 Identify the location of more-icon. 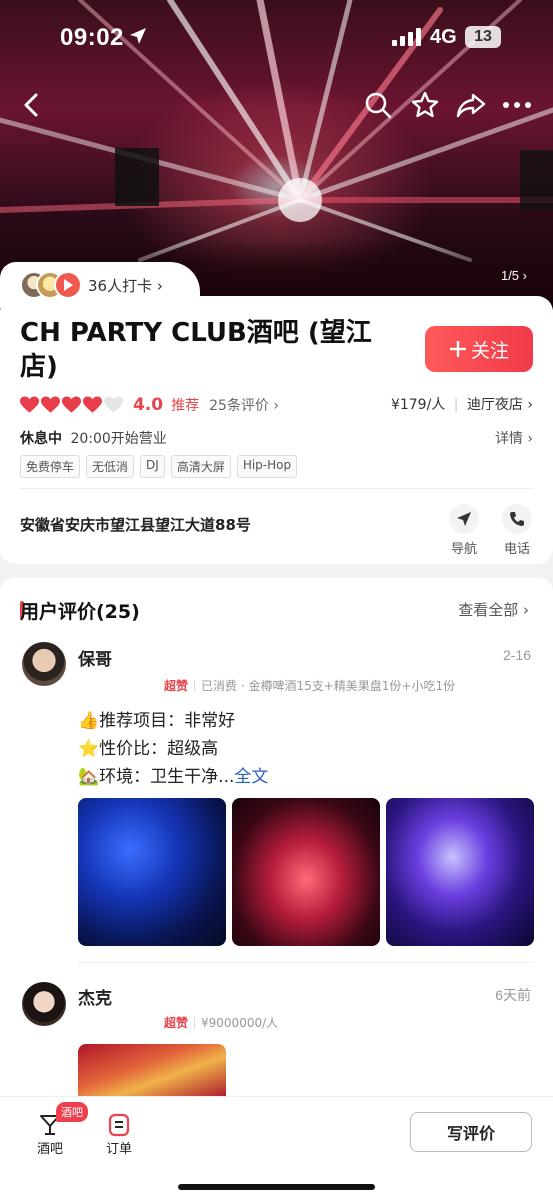
(517, 105).